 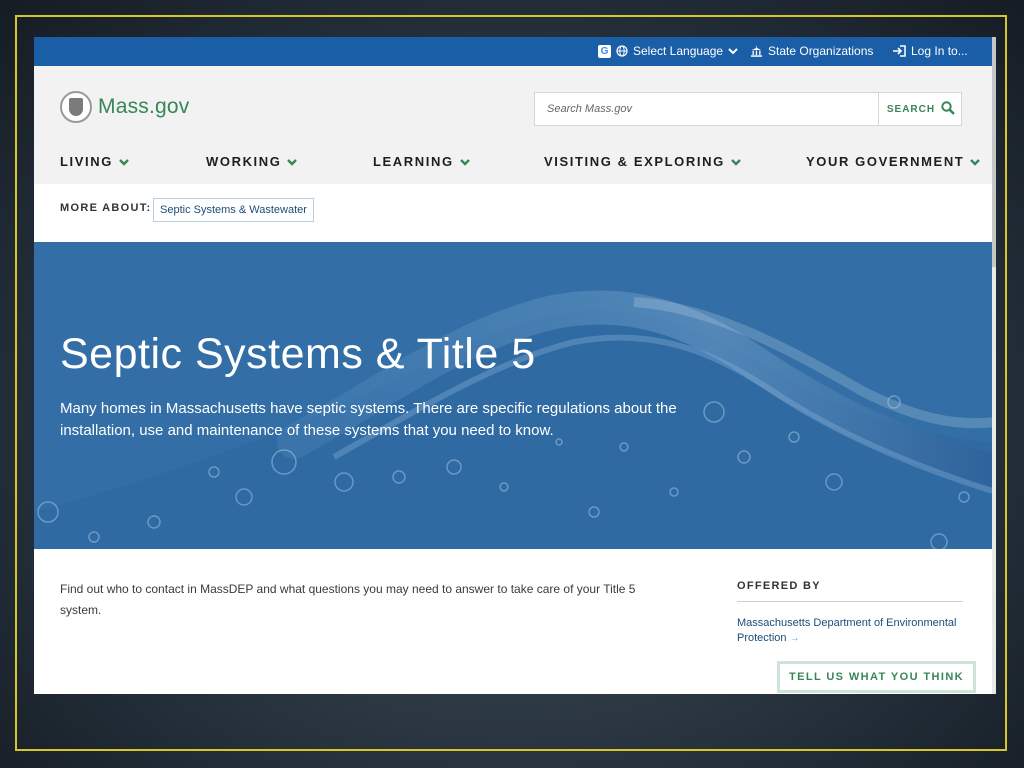 I want to click on search-button: SEARCH, so click(x=920, y=109).